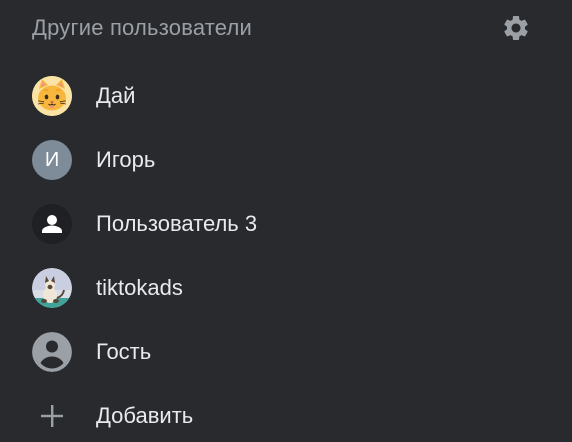 The height and width of the screenshot is (442, 572). I want to click on gear-icon, so click(516, 28).